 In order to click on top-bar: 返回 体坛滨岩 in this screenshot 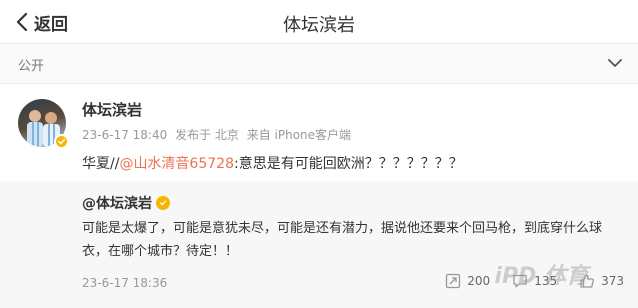, I will do `click(319, 22)`.